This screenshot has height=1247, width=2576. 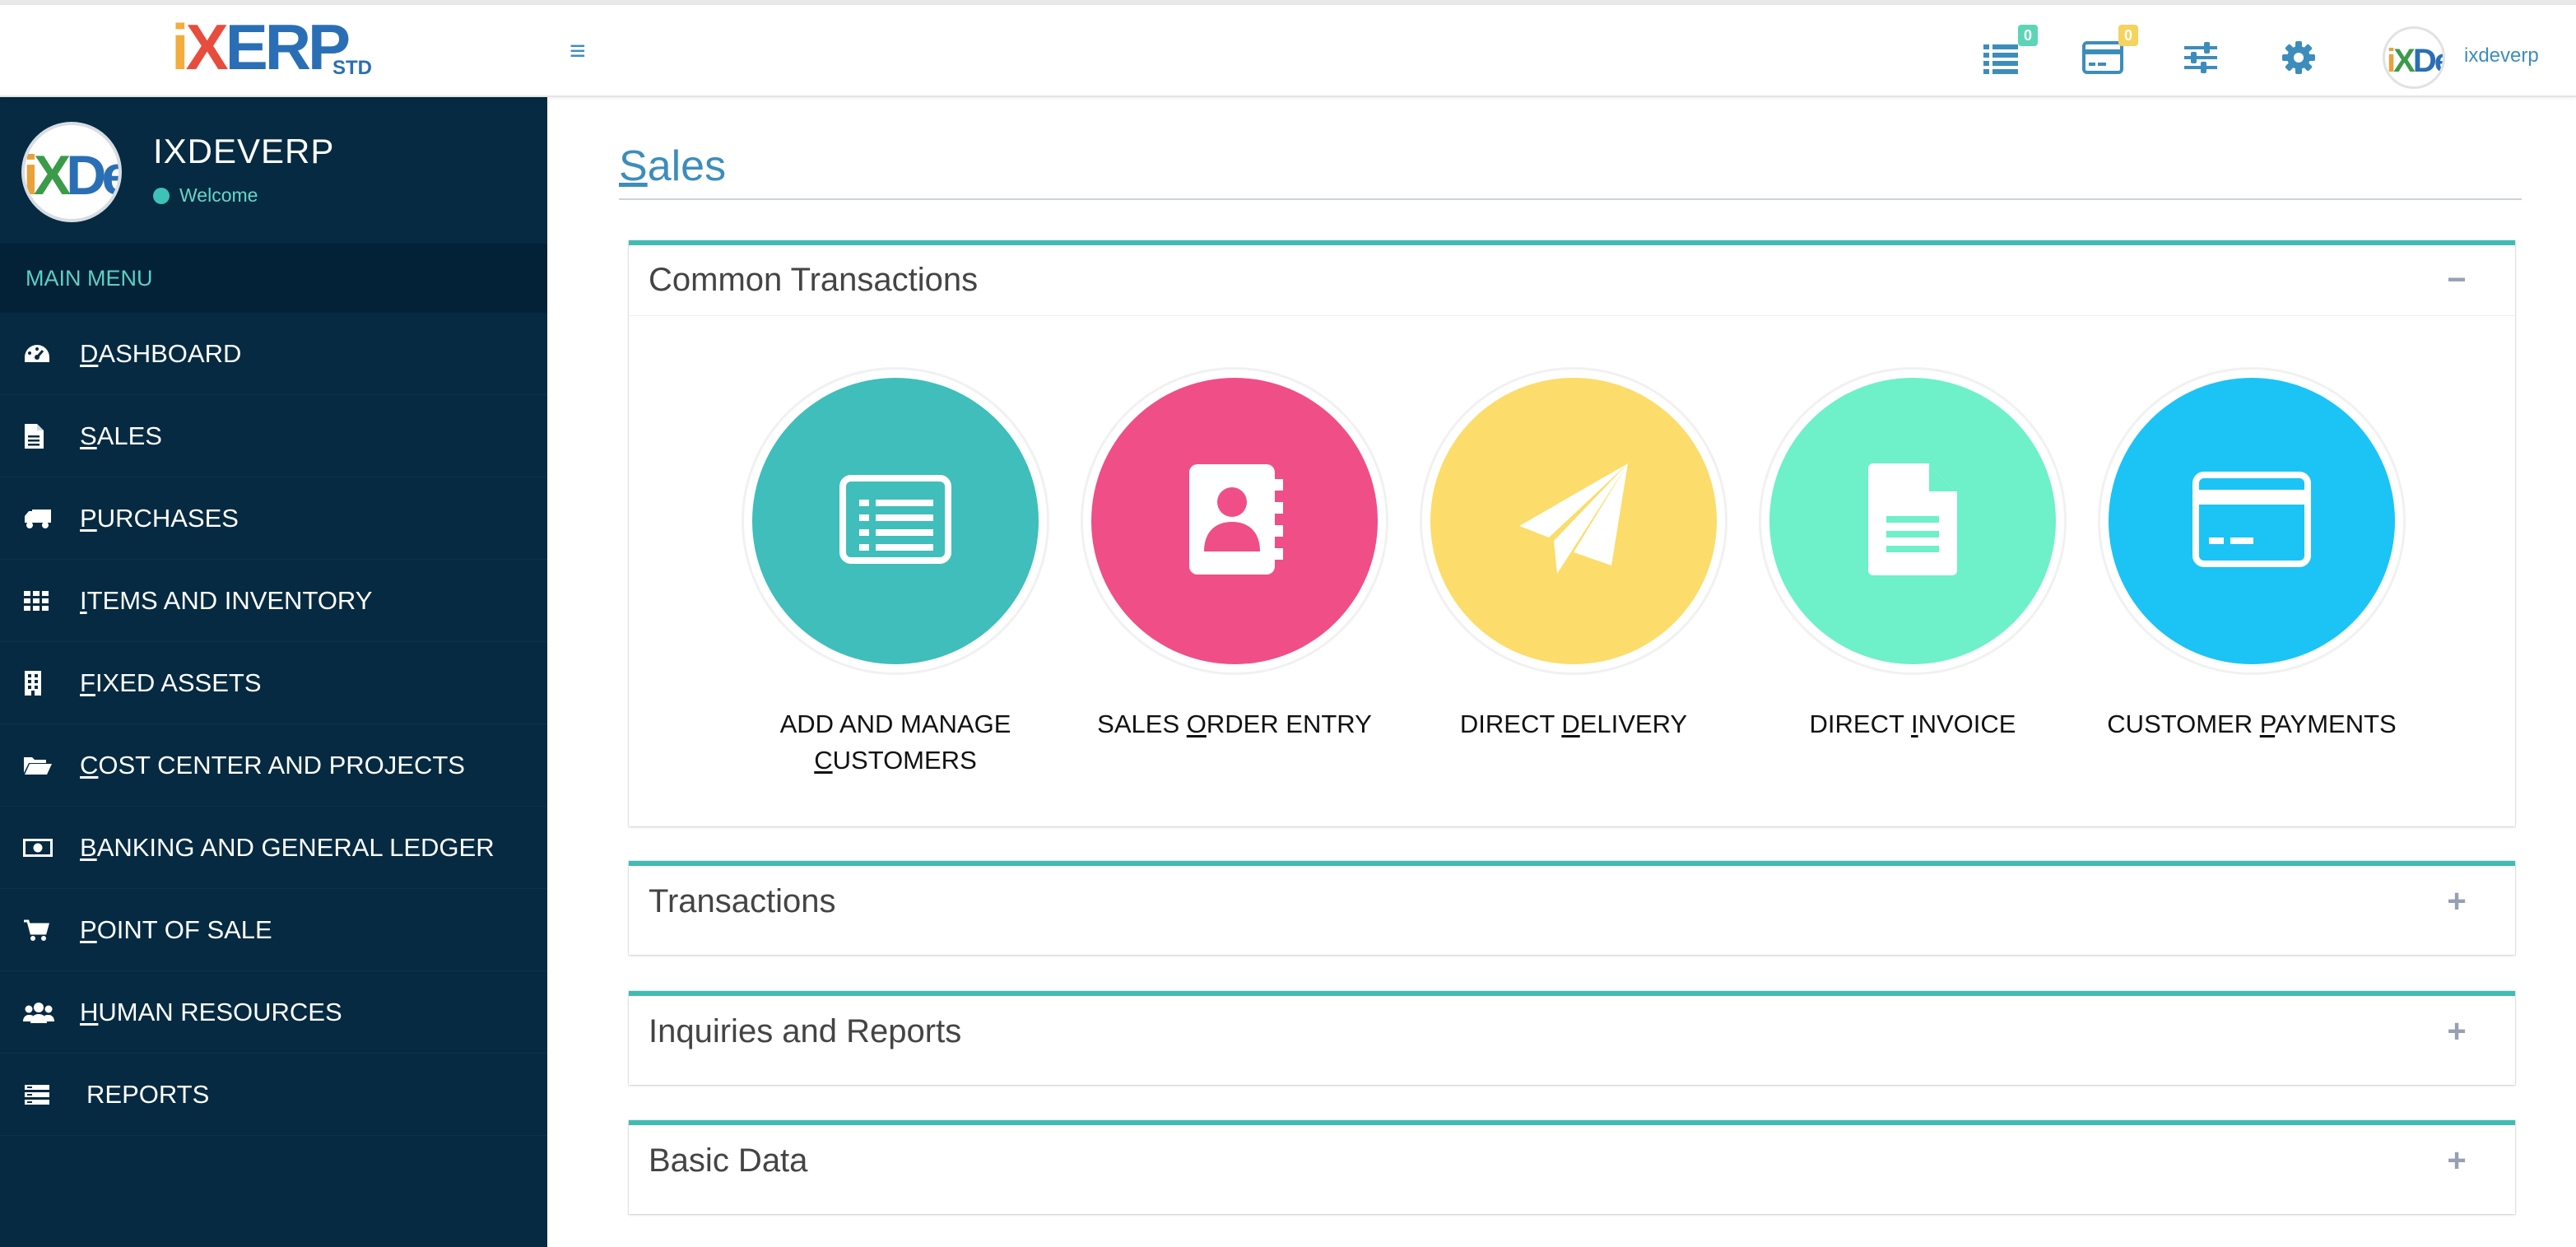 What do you see at coordinates (728, 1160) in the screenshot?
I see `panel-title: Basic Data` at bounding box center [728, 1160].